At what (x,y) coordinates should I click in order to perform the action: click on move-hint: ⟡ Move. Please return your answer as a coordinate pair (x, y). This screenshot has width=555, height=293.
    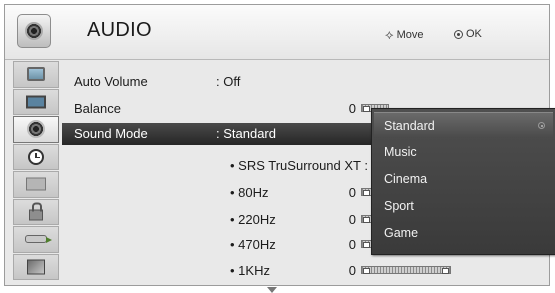
    Looking at the image, I should click on (404, 34).